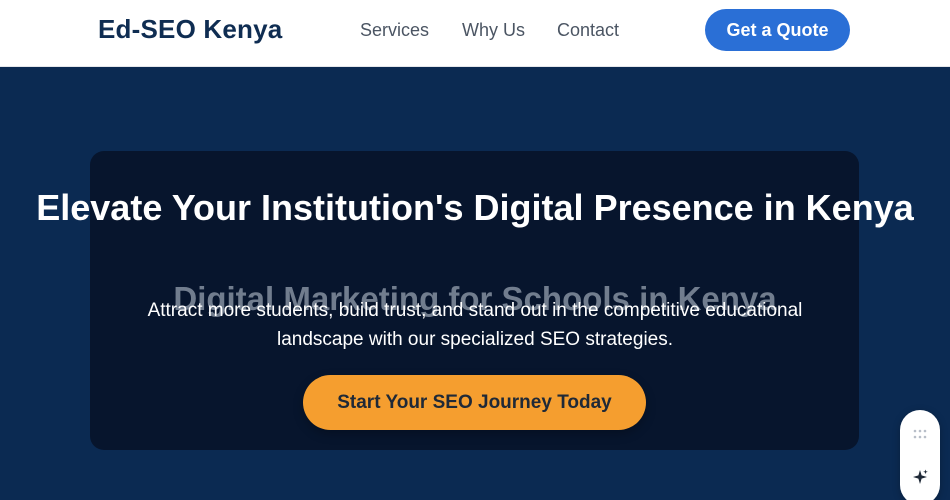 This screenshot has height=500, width=950. I want to click on nav-link-why-us: Why Us, so click(493, 30).